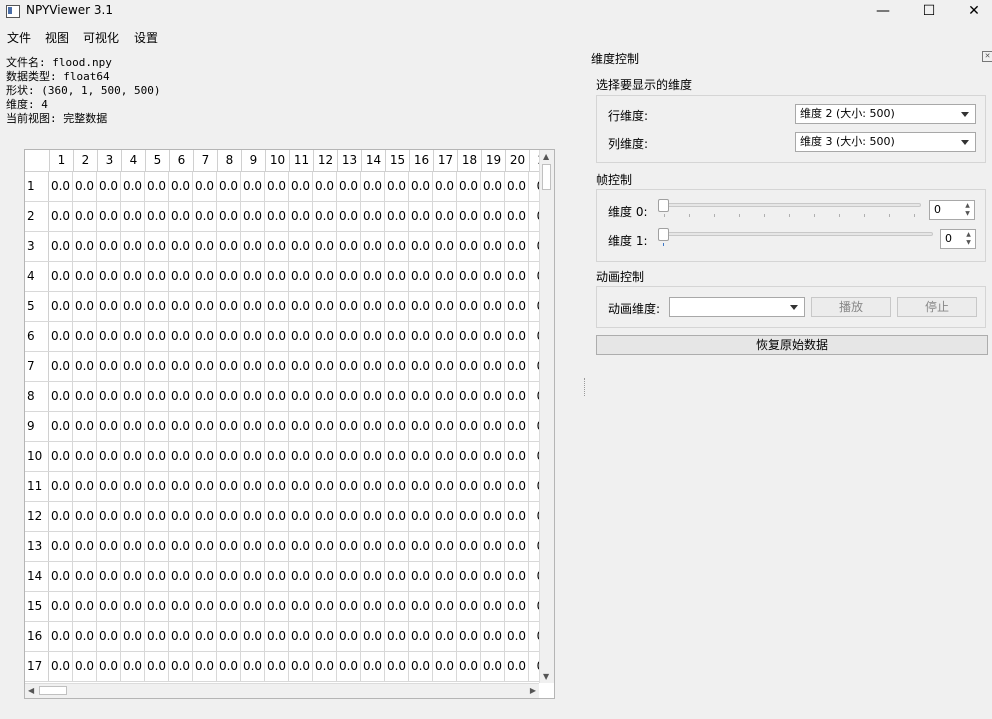 The width and height of the screenshot is (992, 719). I want to click on column-header: 9, so click(254, 160).